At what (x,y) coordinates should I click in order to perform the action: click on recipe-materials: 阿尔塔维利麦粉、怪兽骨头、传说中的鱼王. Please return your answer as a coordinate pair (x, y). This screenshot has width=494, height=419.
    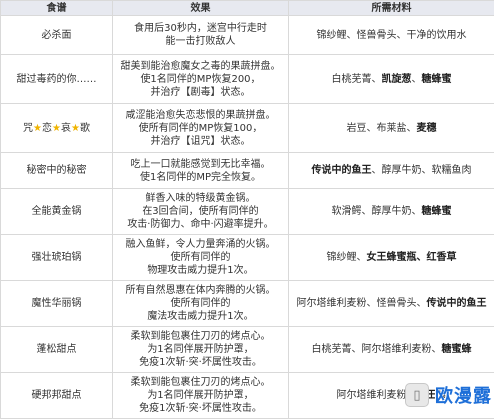
    Looking at the image, I should click on (391, 304).